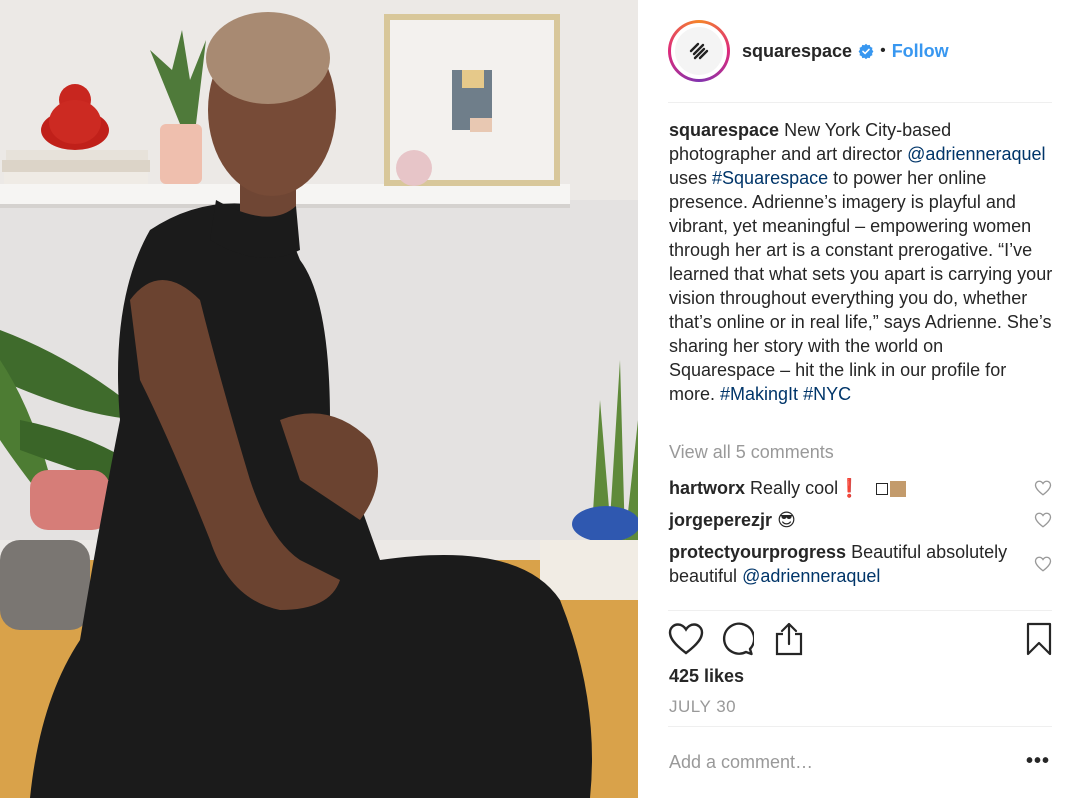 This screenshot has height=798, width=1080. What do you see at coordinates (789, 639) in the screenshot?
I see `share-icon` at bounding box center [789, 639].